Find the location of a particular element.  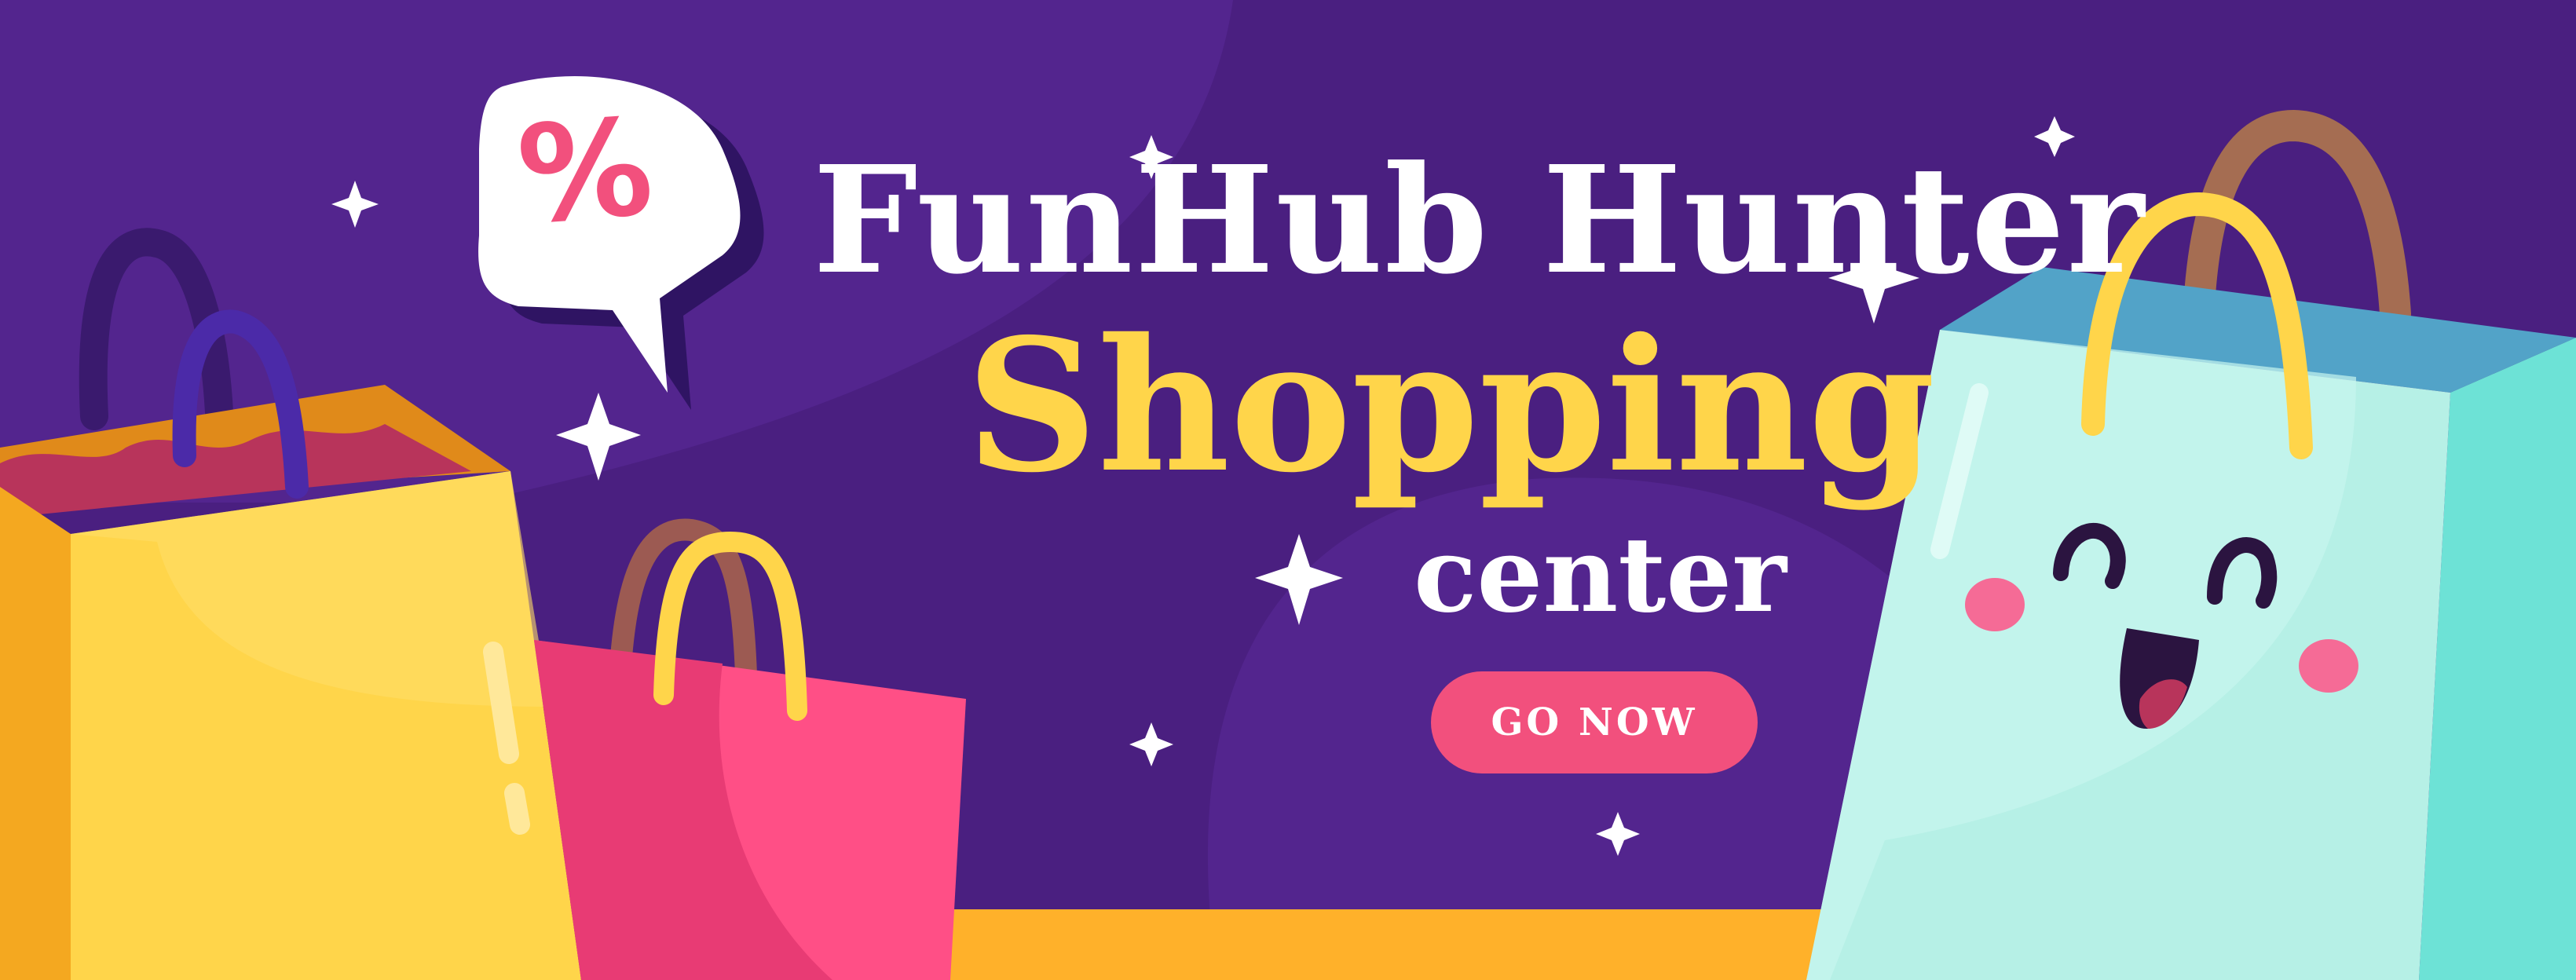

percent-symbol: % is located at coordinates (585, 172).